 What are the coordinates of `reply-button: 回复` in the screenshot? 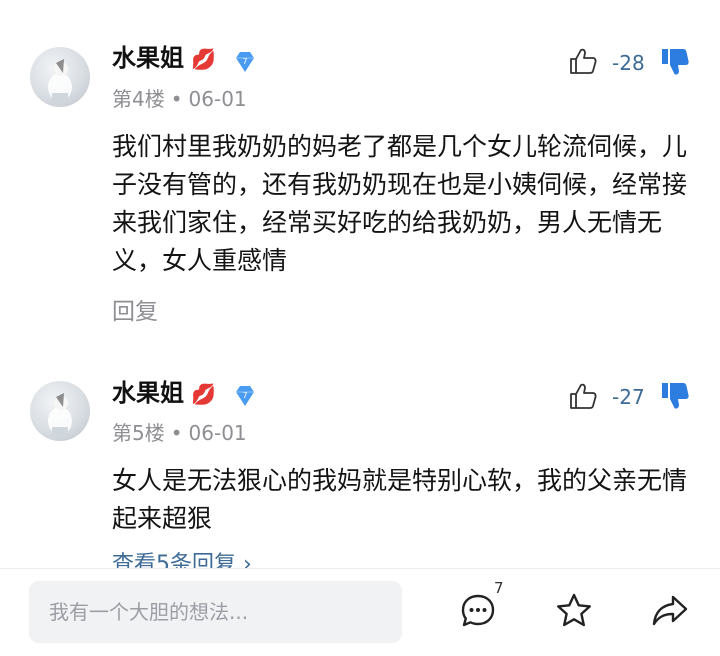 It's located at (135, 312).